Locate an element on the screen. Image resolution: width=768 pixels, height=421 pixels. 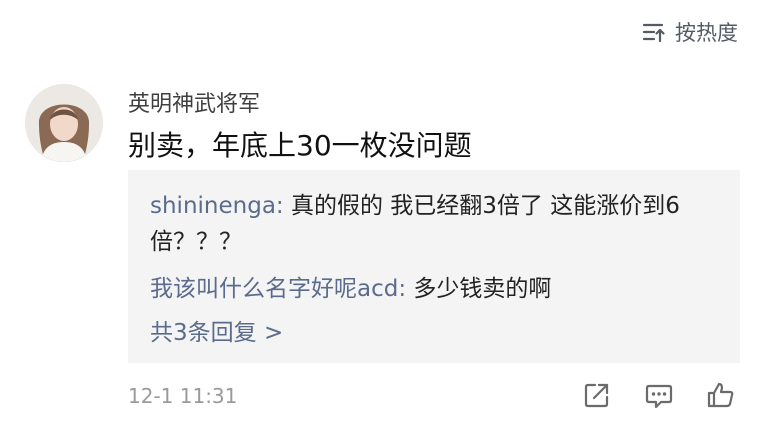
sort-icon is located at coordinates (654, 32).